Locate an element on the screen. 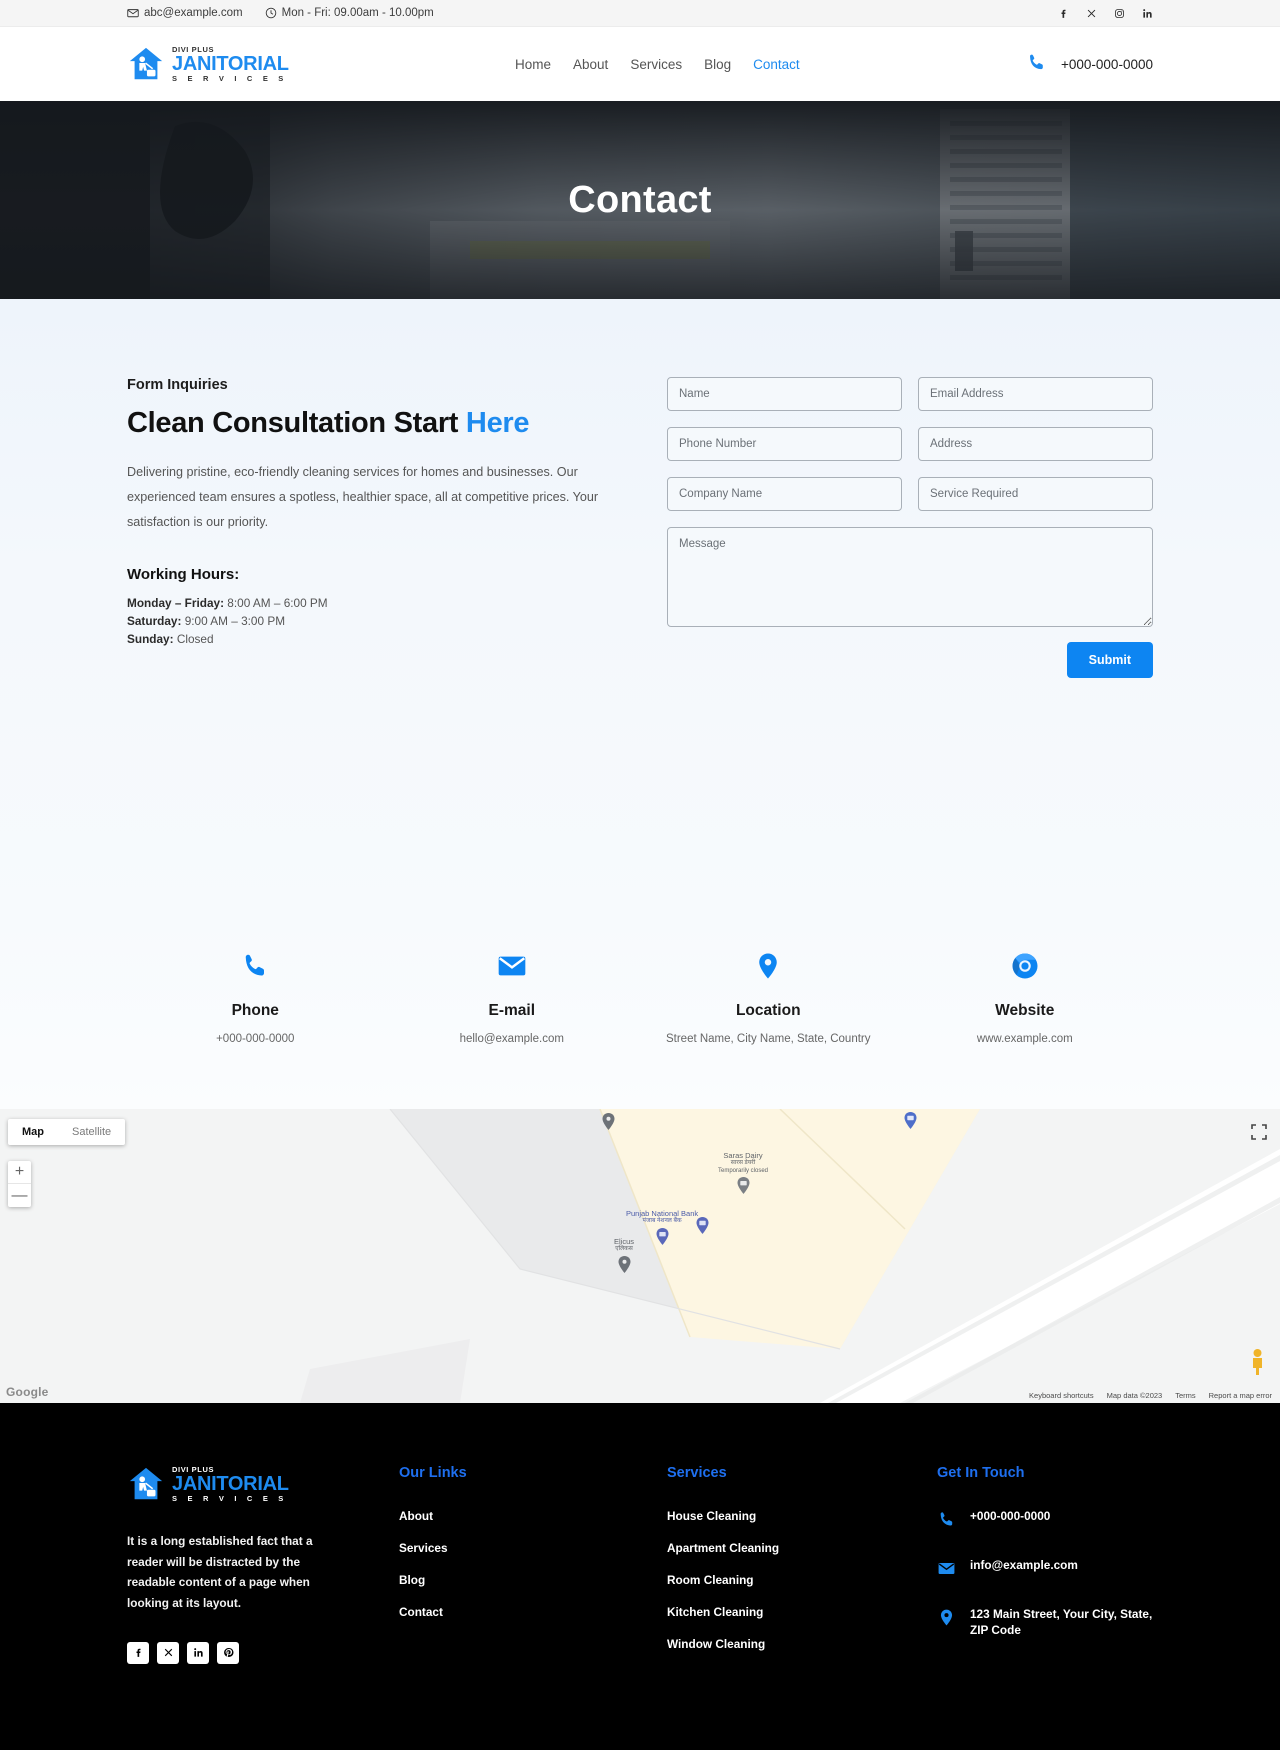 The height and width of the screenshot is (1750, 1280). info-card-email: E-mail hello@example.com is located at coordinates (512, 982).